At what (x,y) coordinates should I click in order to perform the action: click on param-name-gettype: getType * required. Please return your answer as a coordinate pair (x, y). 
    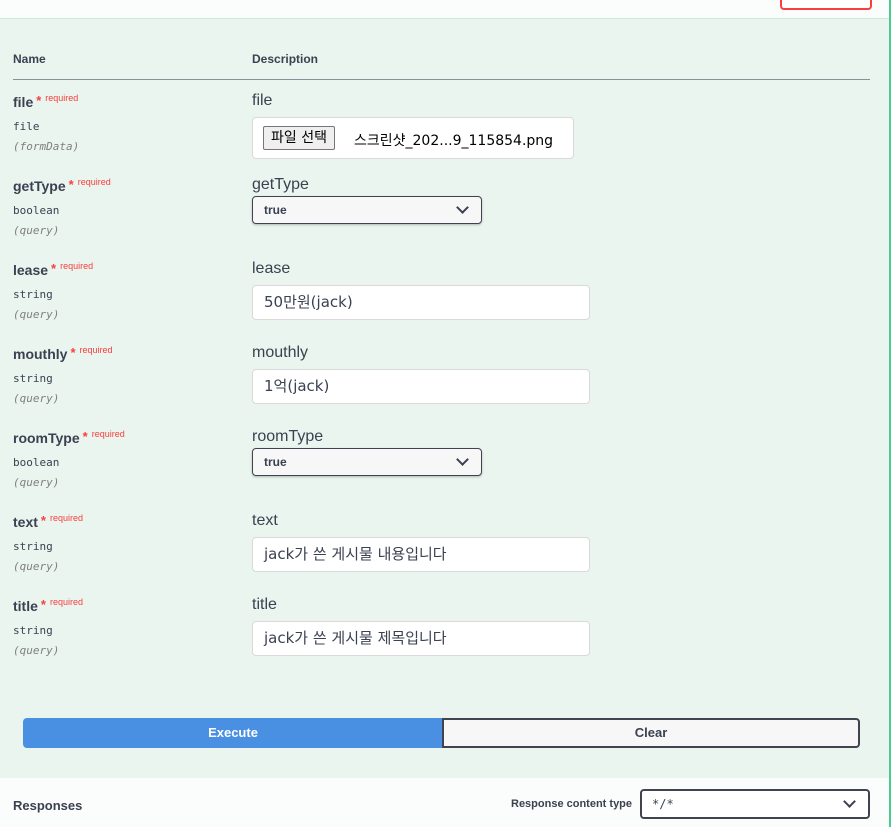
    Looking at the image, I should click on (62, 185).